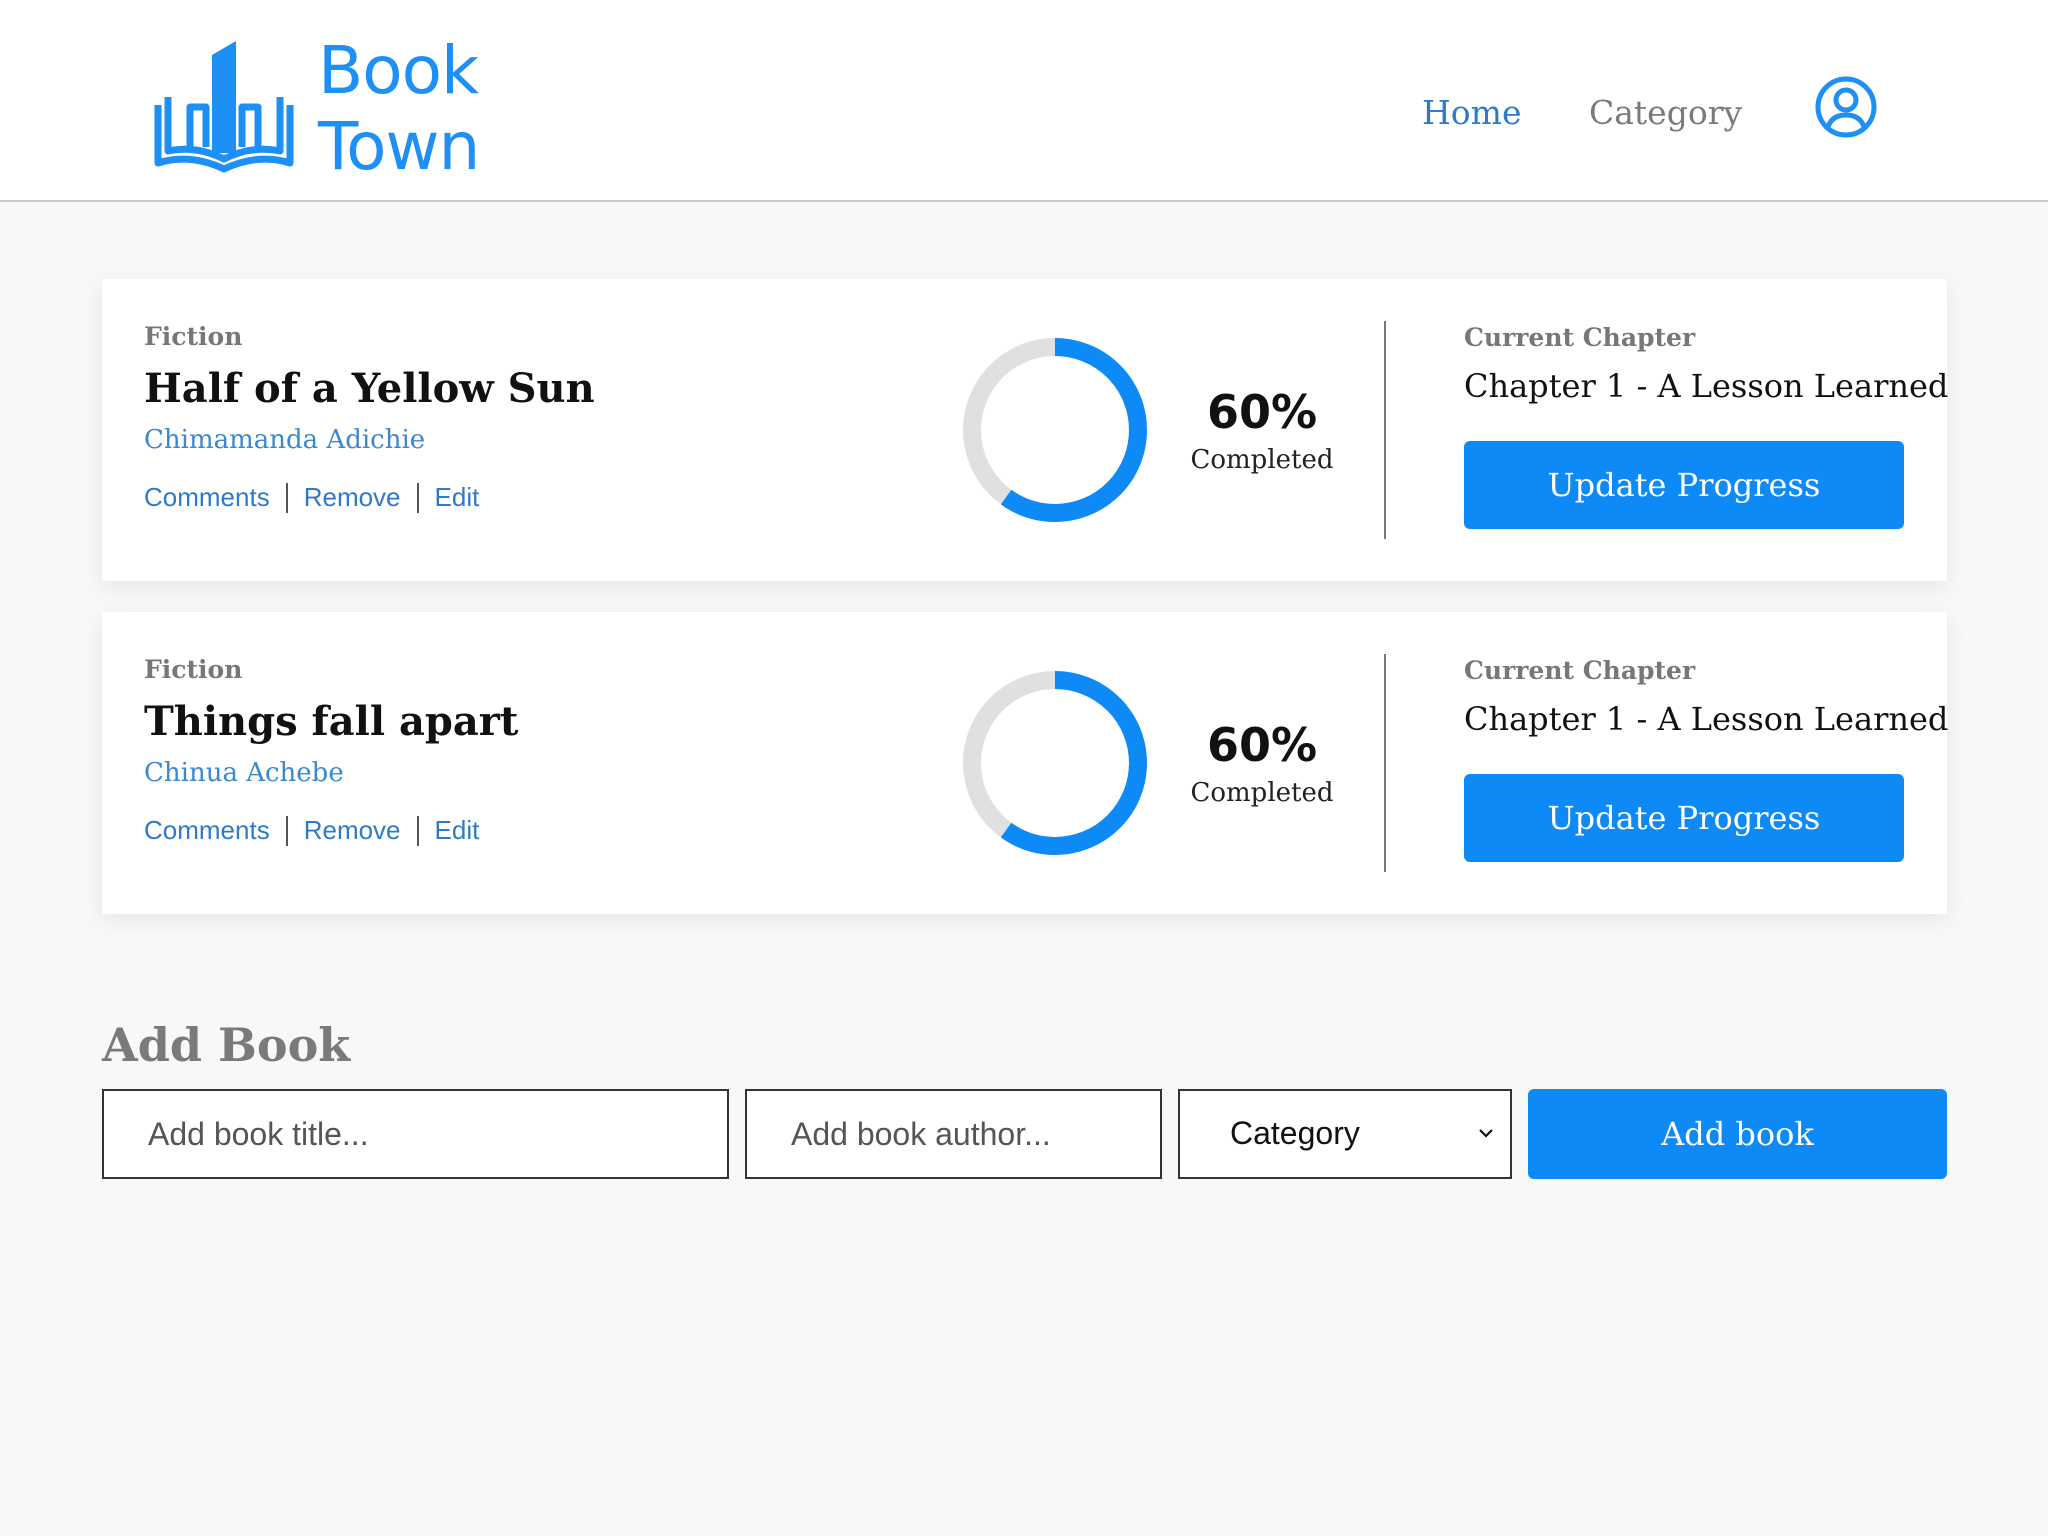 Image resolution: width=2048 pixels, height=1536 pixels. What do you see at coordinates (284, 440) in the screenshot?
I see `book-author-link: Chimamanda Adichie` at bounding box center [284, 440].